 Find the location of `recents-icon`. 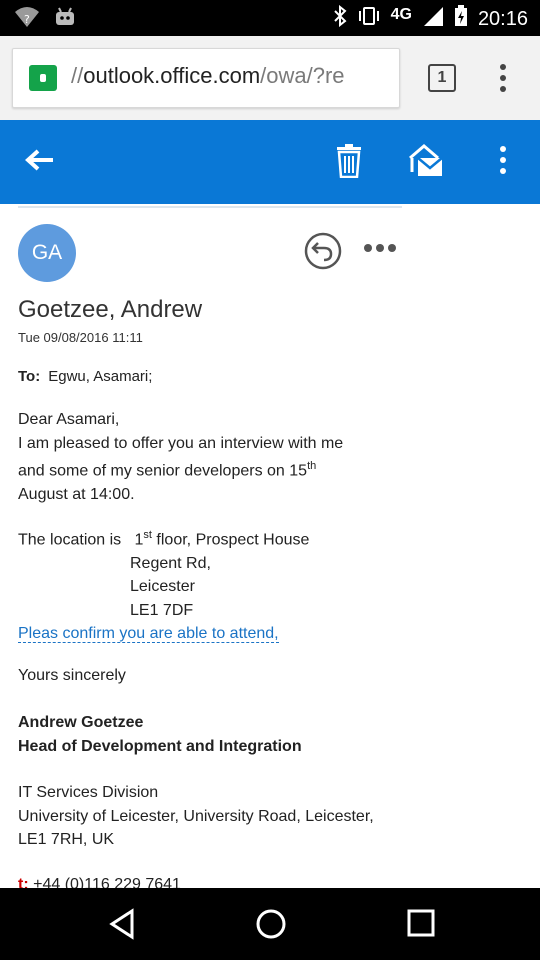

recents-icon is located at coordinates (421, 925).